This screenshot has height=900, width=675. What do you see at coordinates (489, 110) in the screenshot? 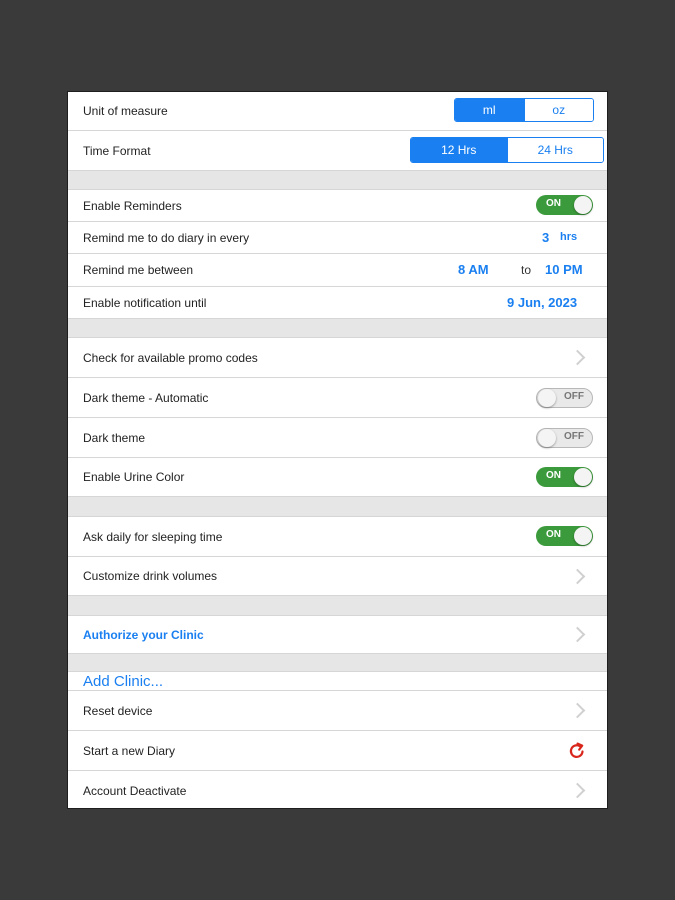
I see `unit-ml-option: ml` at bounding box center [489, 110].